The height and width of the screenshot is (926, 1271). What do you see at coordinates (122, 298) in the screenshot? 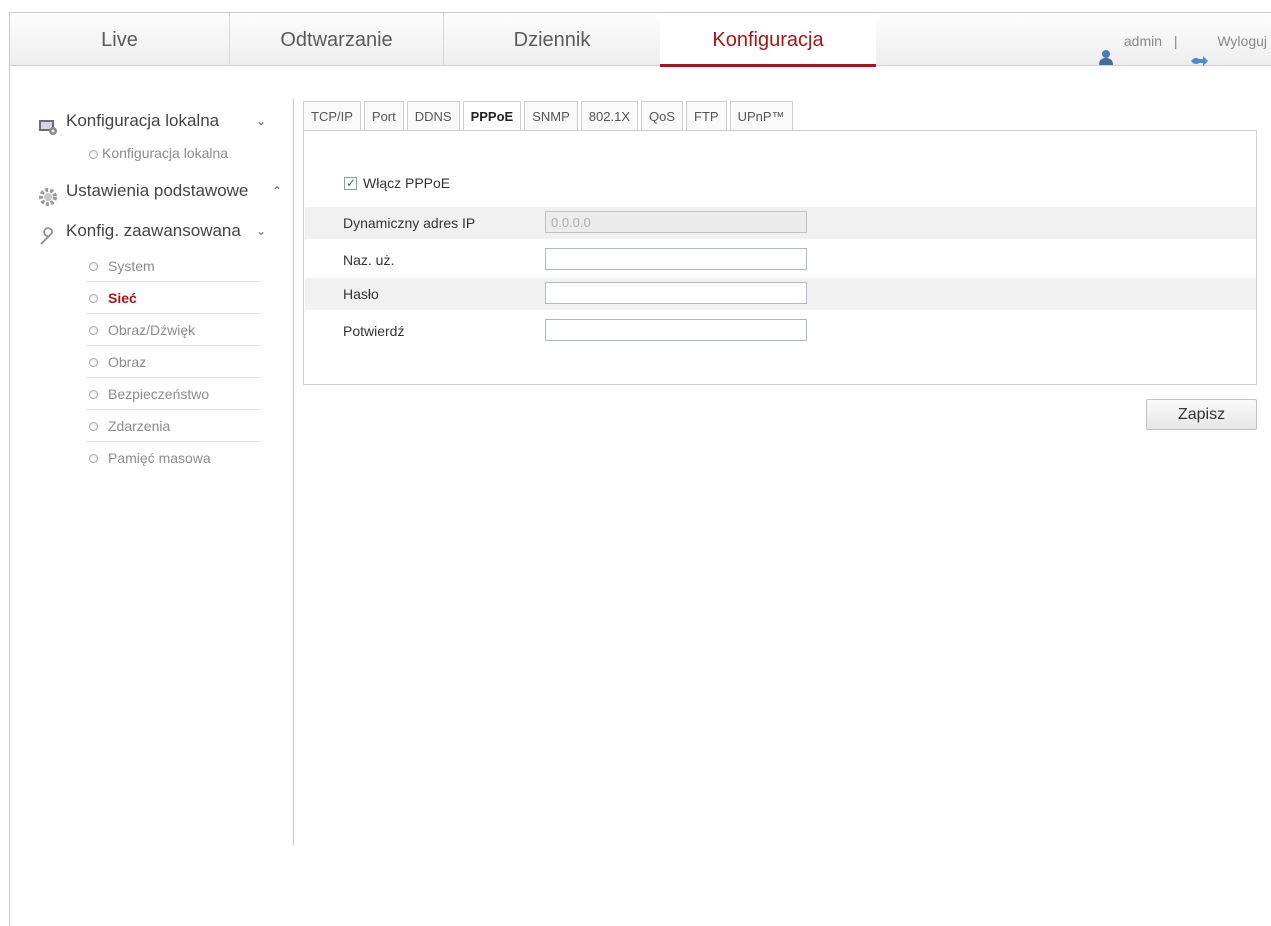
I see `sidebar-item-label: Sieć` at bounding box center [122, 298].